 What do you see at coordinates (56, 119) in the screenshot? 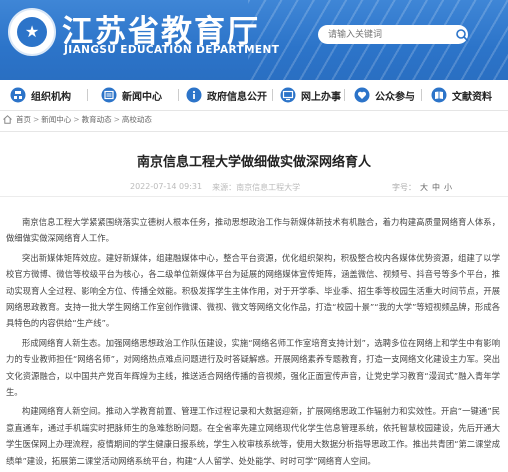
I see `breadcrumb-link-news: 新闻中心` at bounding box center [56, 119].